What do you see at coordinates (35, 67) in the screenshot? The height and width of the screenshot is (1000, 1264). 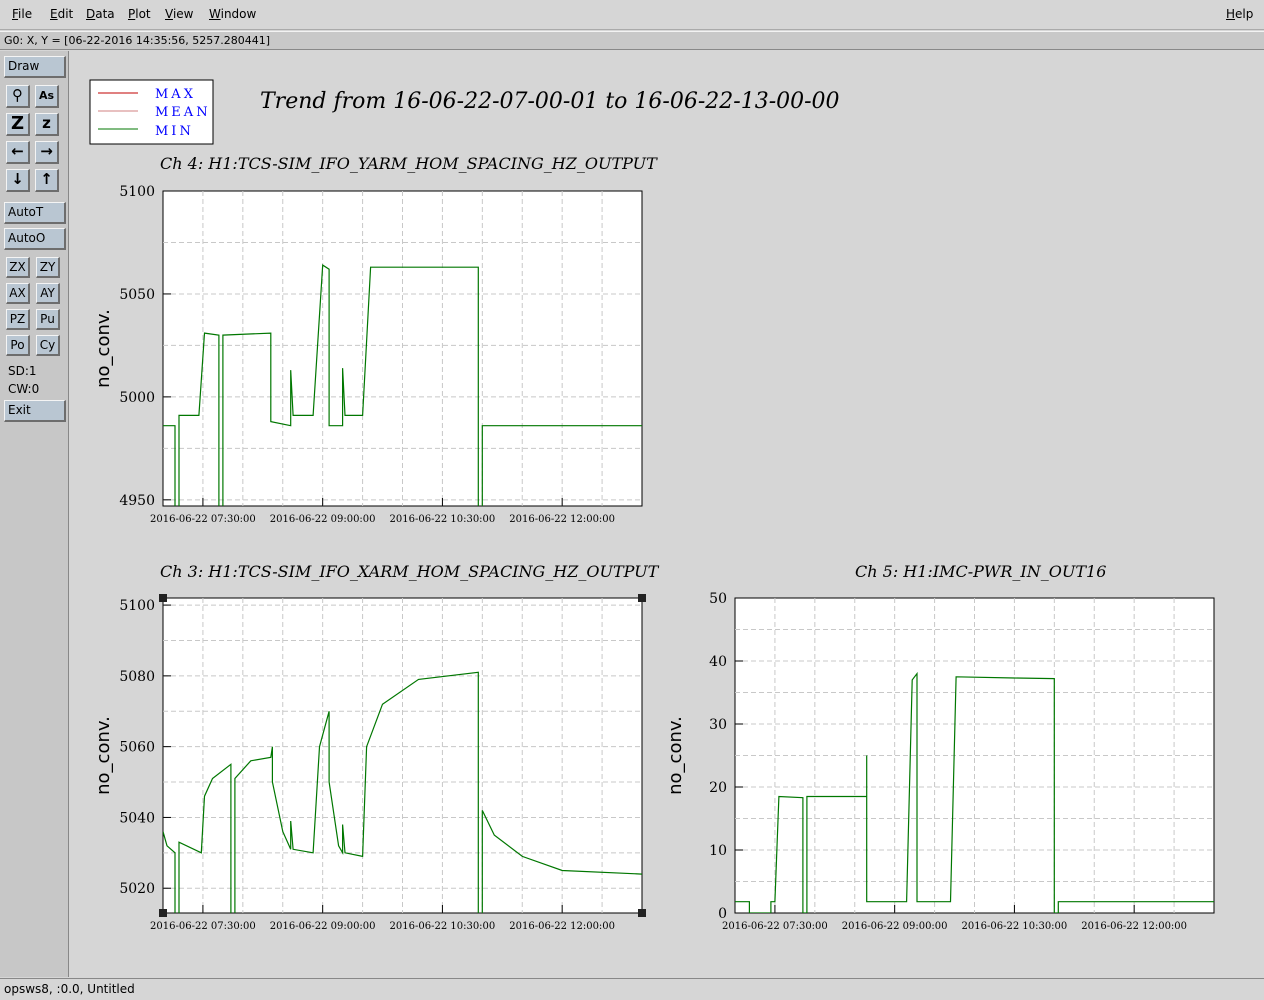 I see `draw-button: Draw` at bounding box center [35, 67].